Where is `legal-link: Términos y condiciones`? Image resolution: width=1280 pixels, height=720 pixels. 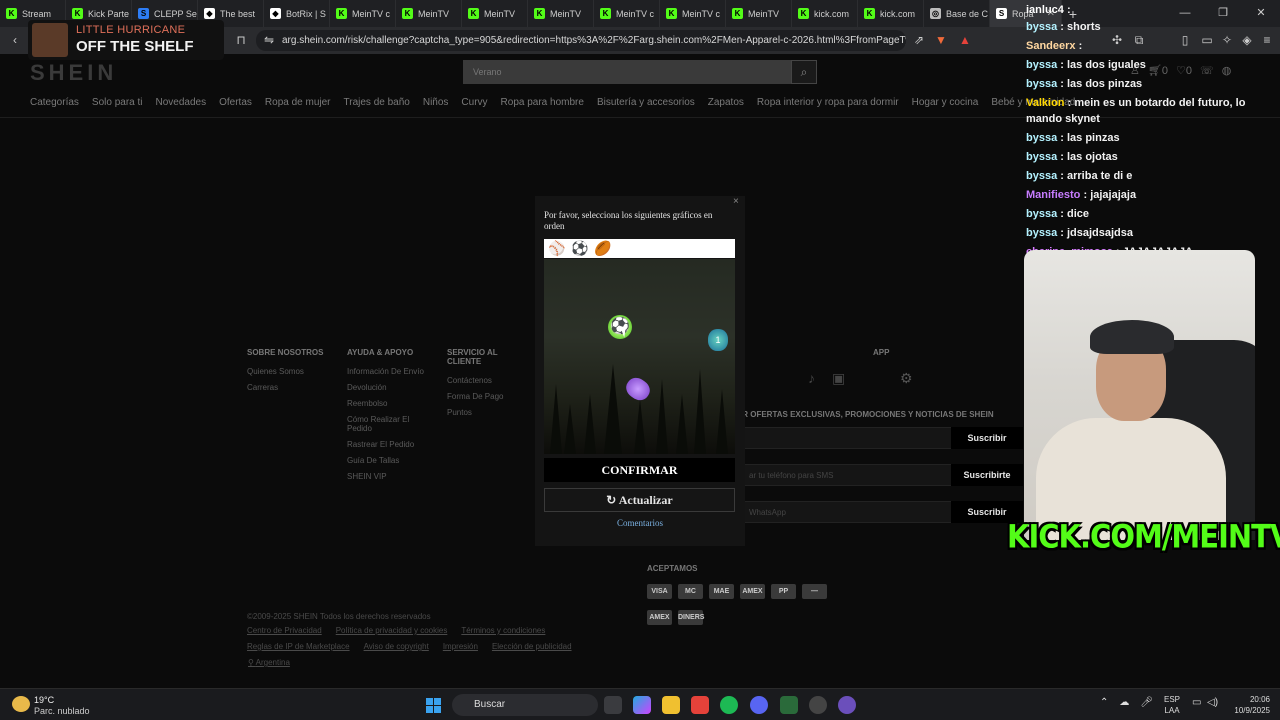 legal-link: Términos y condiciones is located at coordinates (503, 630).